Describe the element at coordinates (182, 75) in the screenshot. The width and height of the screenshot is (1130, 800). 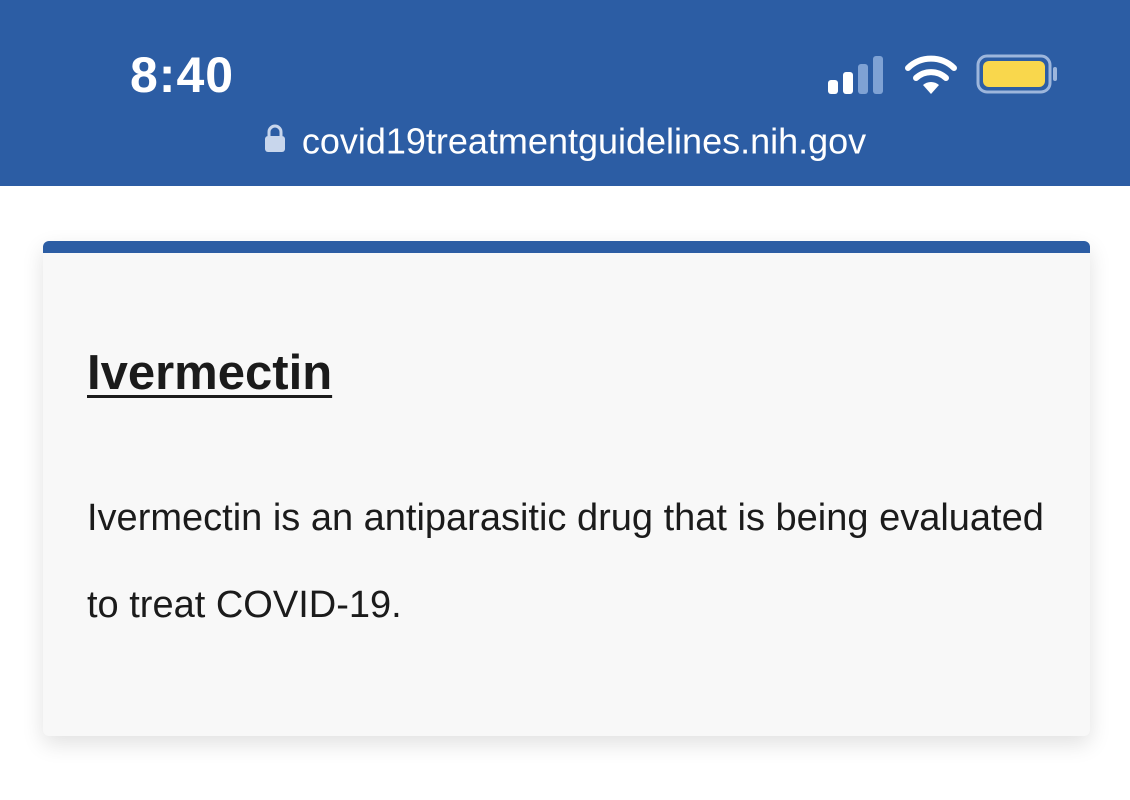
I see `status-time: 8:40` at that location.